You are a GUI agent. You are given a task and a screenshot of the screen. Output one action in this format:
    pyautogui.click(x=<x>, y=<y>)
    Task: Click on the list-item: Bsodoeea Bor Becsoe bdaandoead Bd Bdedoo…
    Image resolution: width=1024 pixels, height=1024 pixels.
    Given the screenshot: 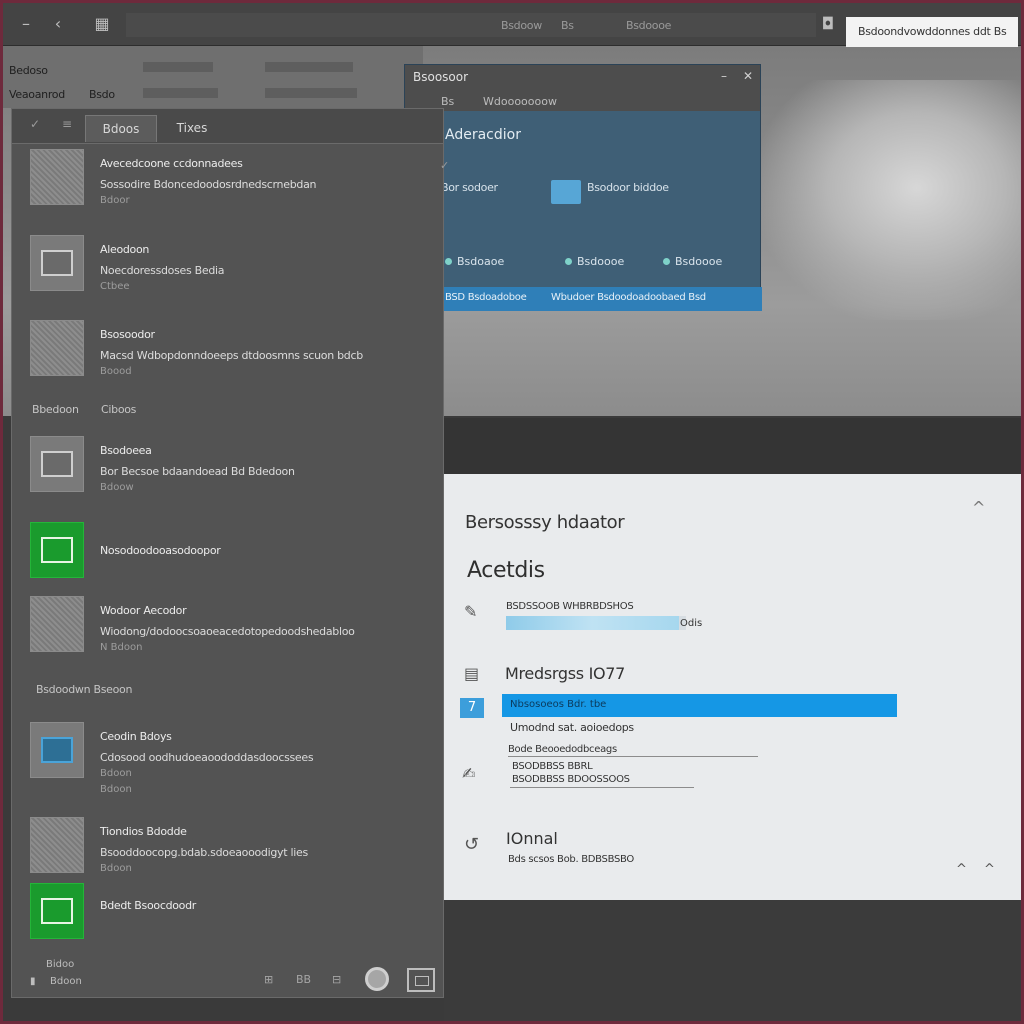 What is the action you would take?
    pyautogui.click(x=230, y=471)
    